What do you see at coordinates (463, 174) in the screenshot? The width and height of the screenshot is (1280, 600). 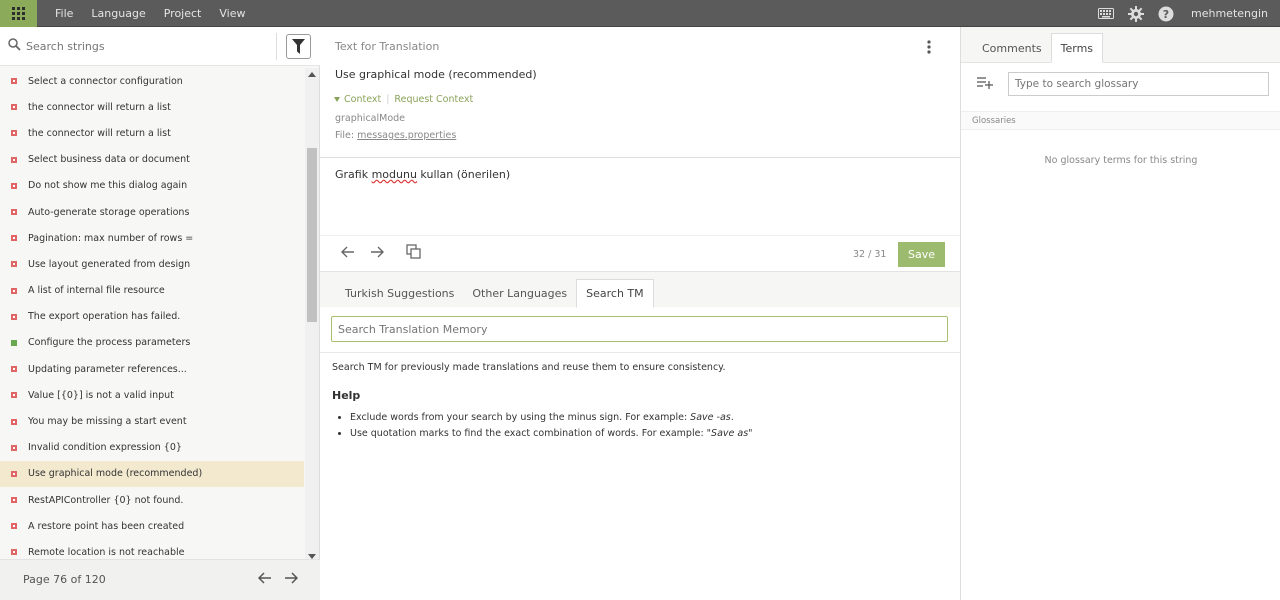 I see `translation-part: kullan (önerilen)` at bounding box center [463, 174].